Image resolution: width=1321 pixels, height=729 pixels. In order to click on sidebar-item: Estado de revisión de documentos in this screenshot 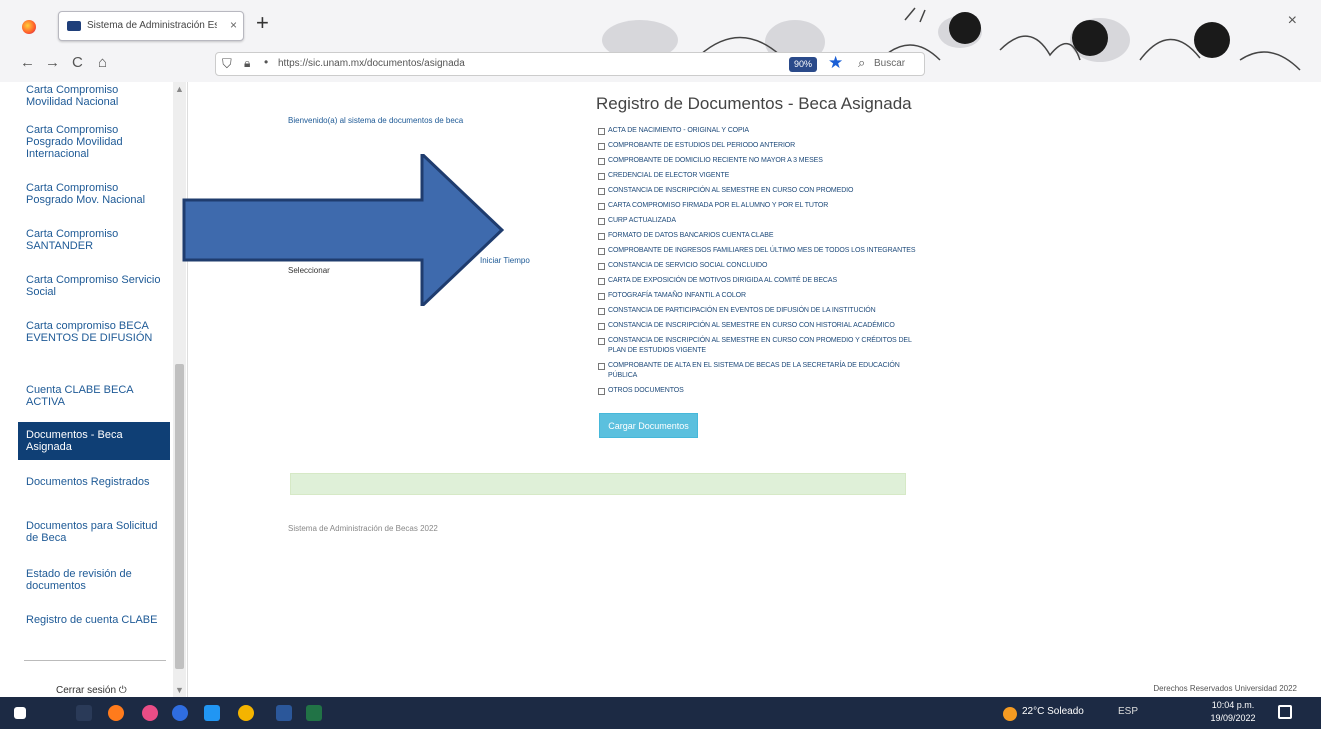, I will do `click(96, 580)`.